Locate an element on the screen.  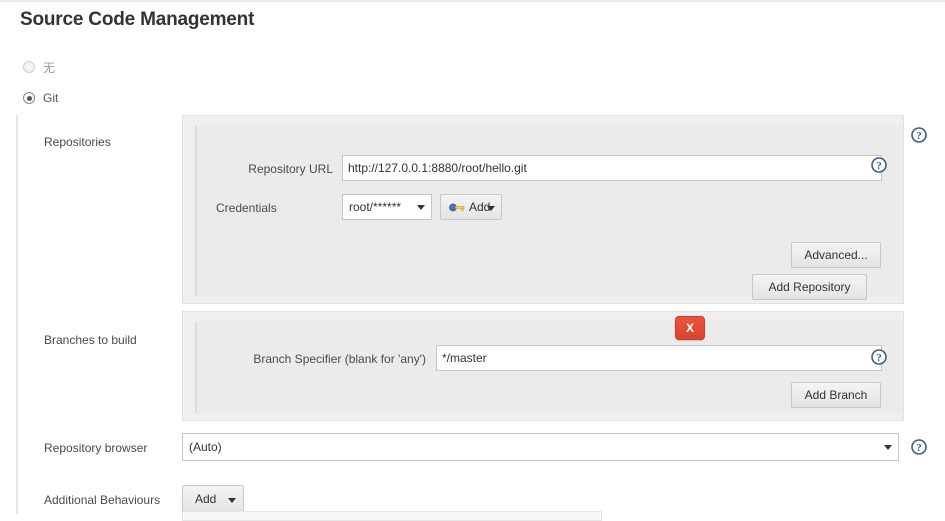
add-branch-button: Add Branch is located at coordinates (836, 395).